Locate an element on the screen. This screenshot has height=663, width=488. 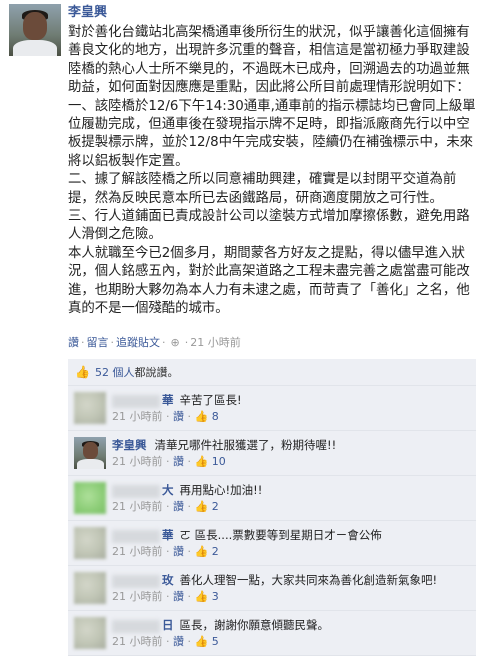
globe-icon: ⊕ is located at coordinates (175, 342).